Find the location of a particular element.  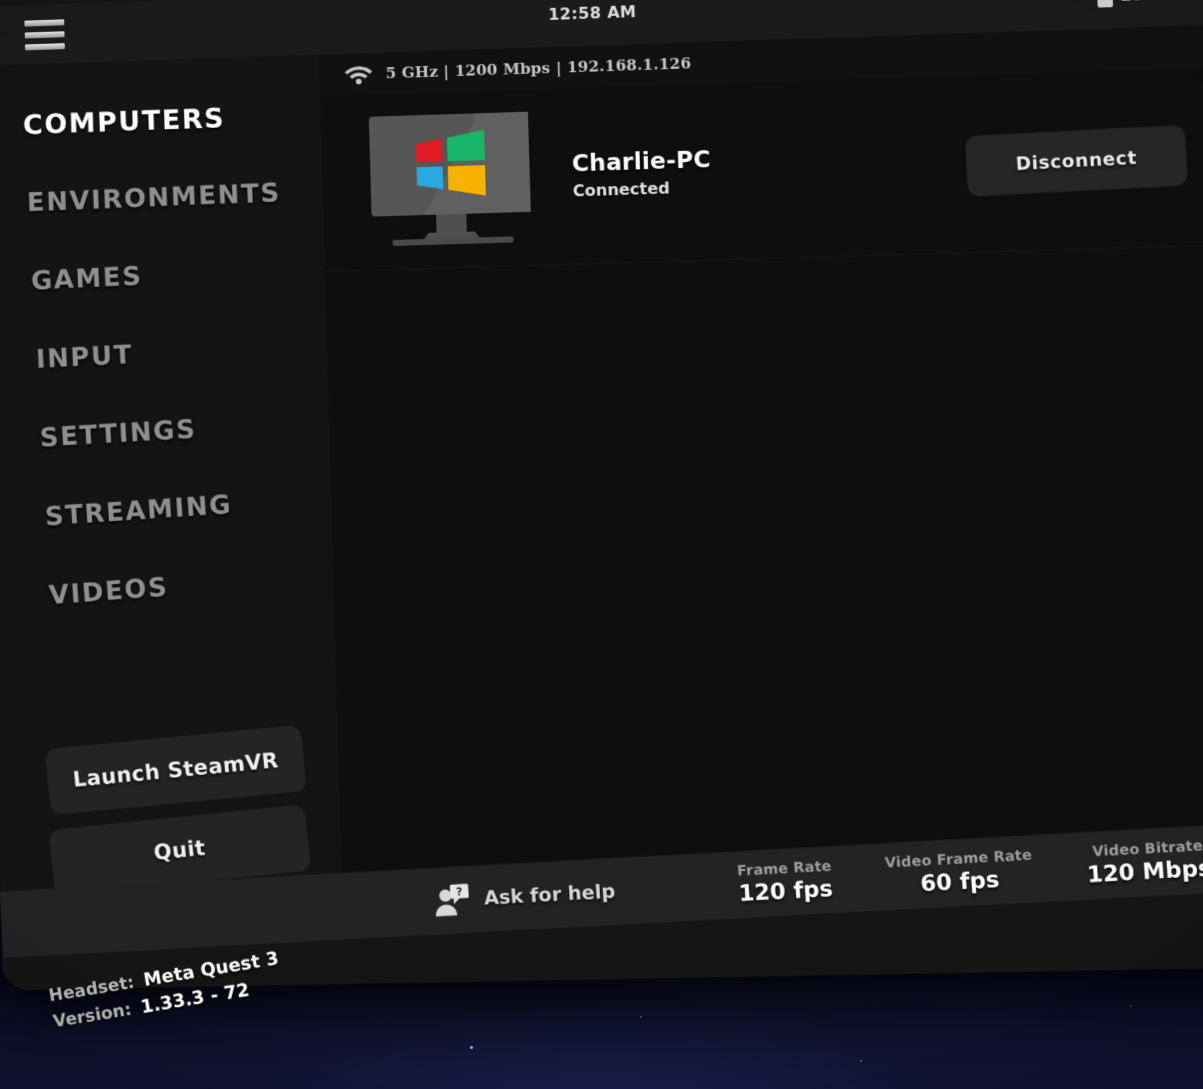

sidebar-item-computers: COMPUTERS is located at coordinates (161, 121).